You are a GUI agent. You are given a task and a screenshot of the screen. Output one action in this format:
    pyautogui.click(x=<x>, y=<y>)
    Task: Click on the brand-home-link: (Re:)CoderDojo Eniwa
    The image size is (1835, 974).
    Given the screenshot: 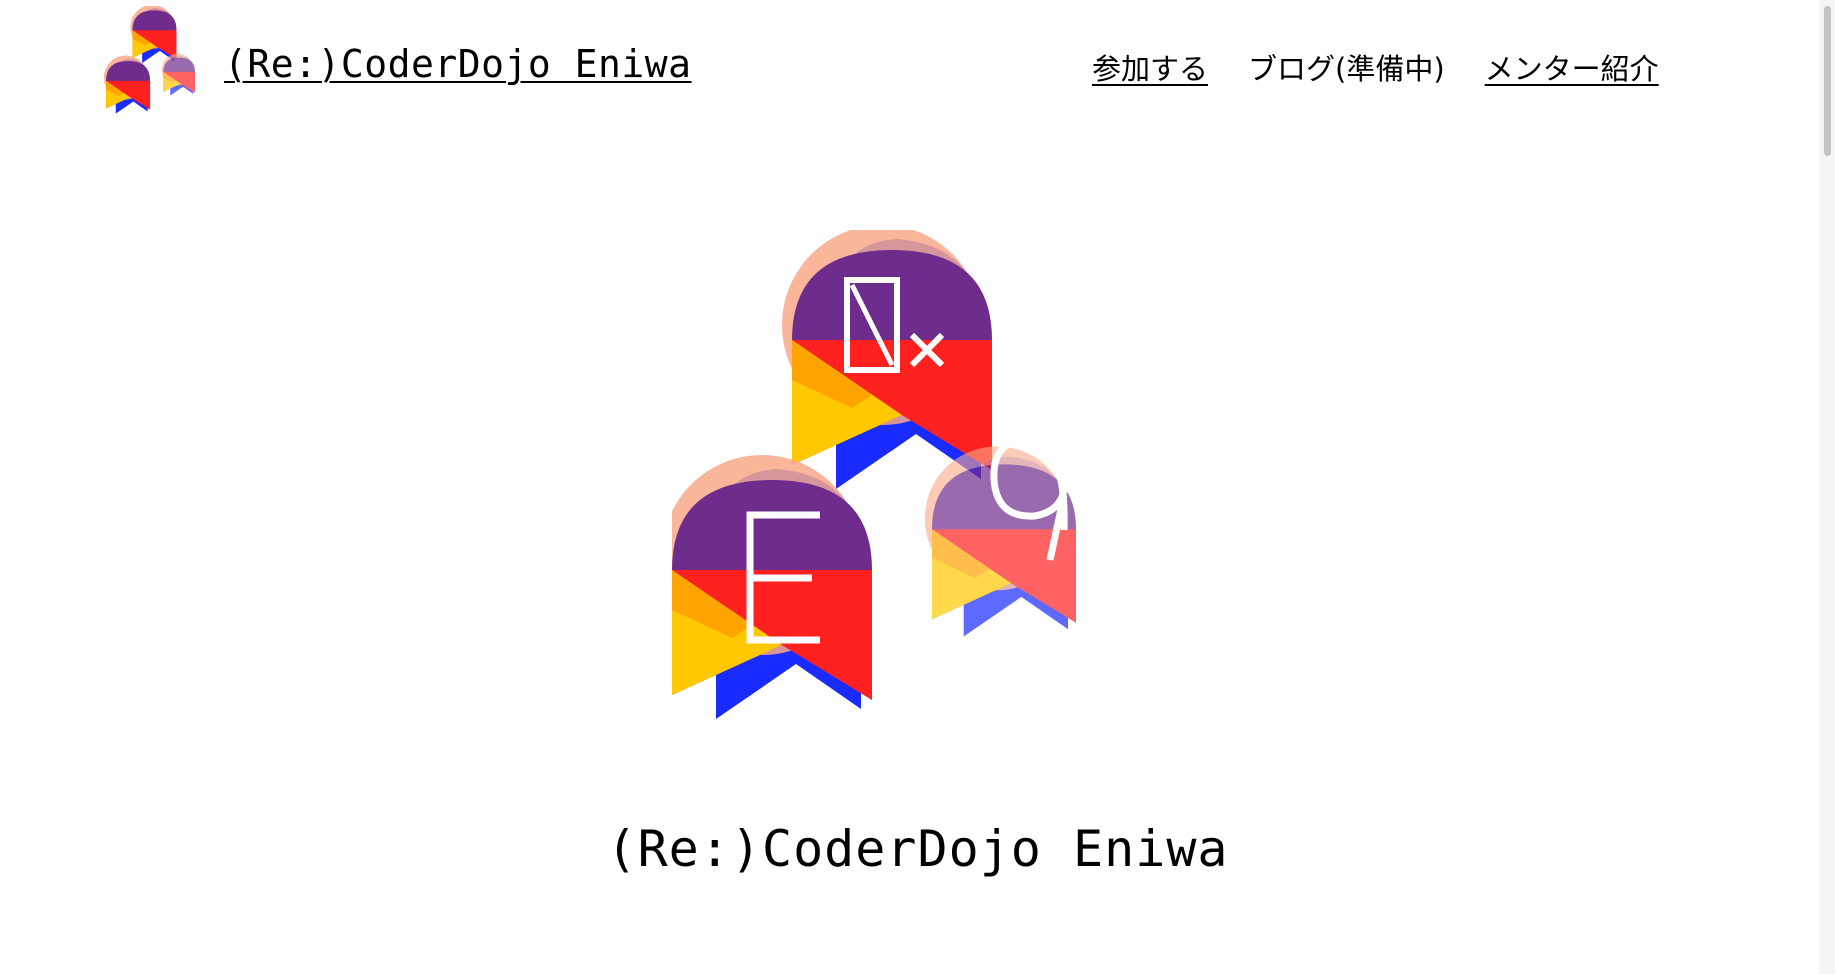 What is the action you would take?
    pyautogui.click(x=397, y=66)
    